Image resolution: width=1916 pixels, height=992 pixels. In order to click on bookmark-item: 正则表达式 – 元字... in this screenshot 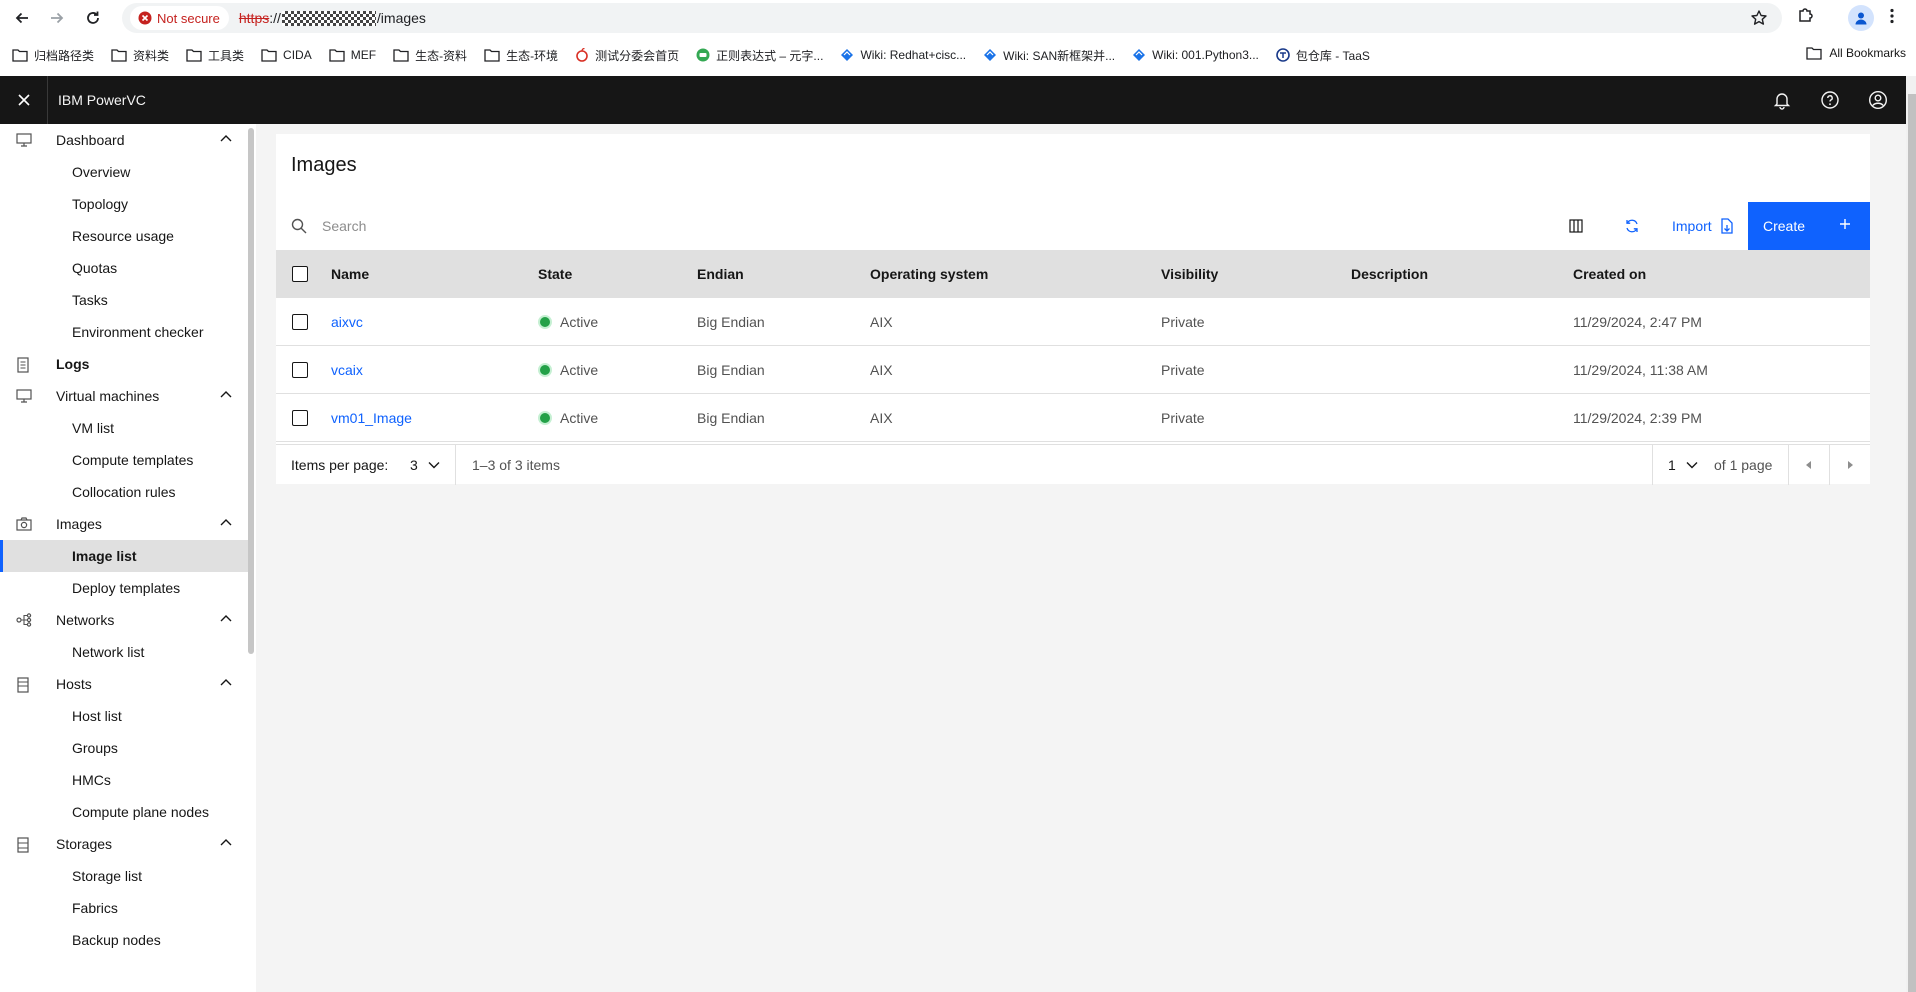, I will do `click(759, 55)`.